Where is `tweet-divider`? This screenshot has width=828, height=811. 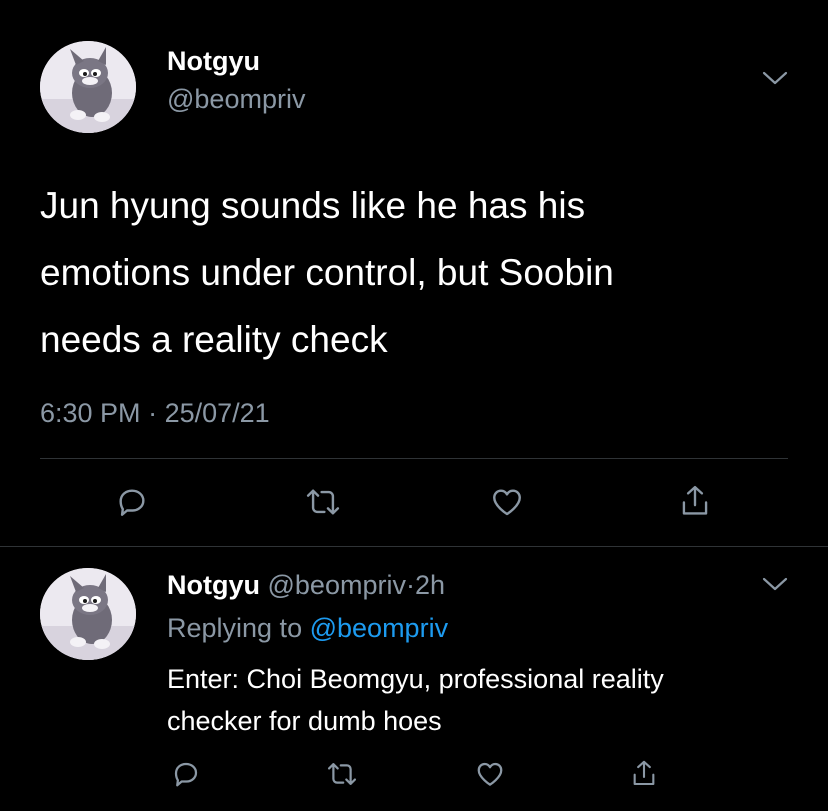 tweet-divider is located at coordinates (414, 546).